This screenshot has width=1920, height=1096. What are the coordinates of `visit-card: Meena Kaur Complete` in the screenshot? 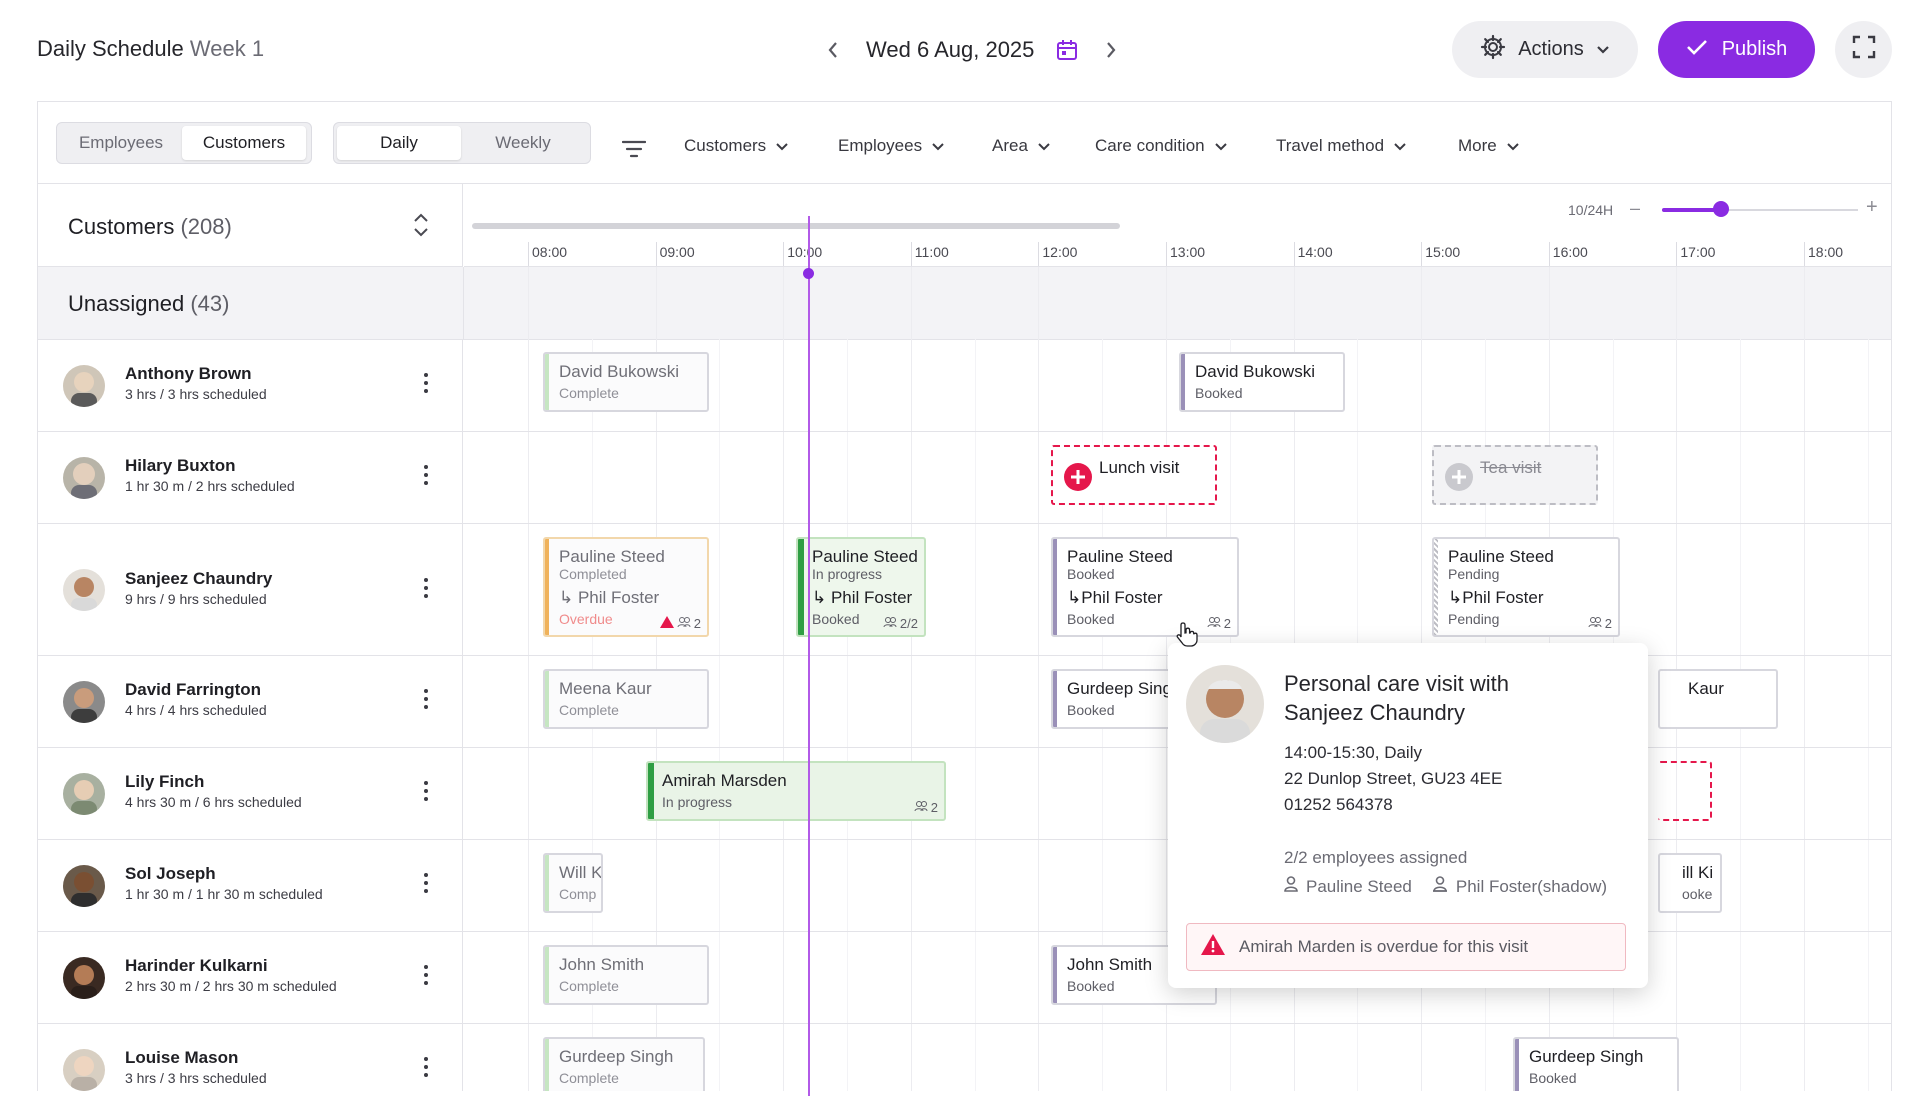 It's located at (626, 699).